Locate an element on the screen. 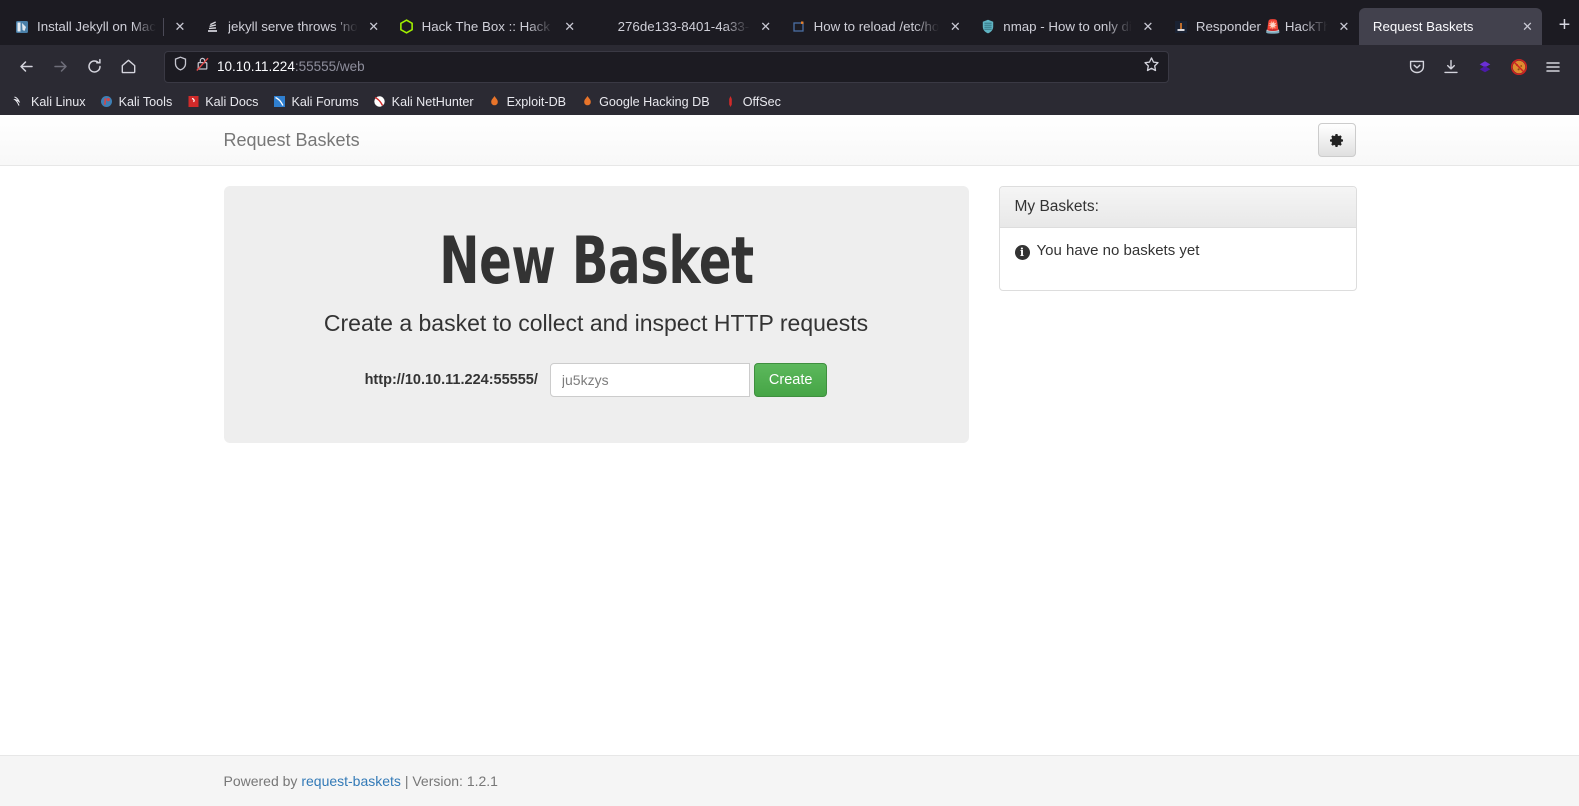  gear-icon is located at coordinates (1336, 140).